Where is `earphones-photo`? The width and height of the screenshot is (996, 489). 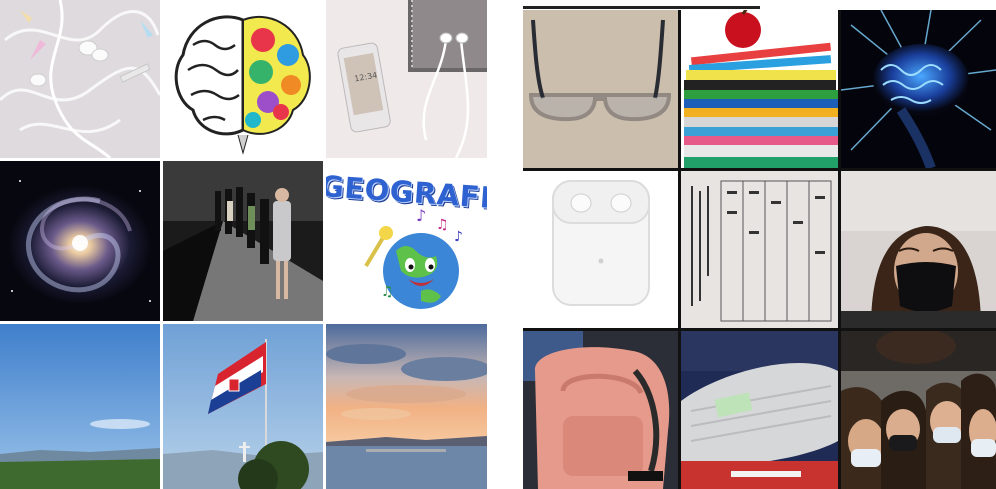 earphones-photo is located at coordinates (80, 79).